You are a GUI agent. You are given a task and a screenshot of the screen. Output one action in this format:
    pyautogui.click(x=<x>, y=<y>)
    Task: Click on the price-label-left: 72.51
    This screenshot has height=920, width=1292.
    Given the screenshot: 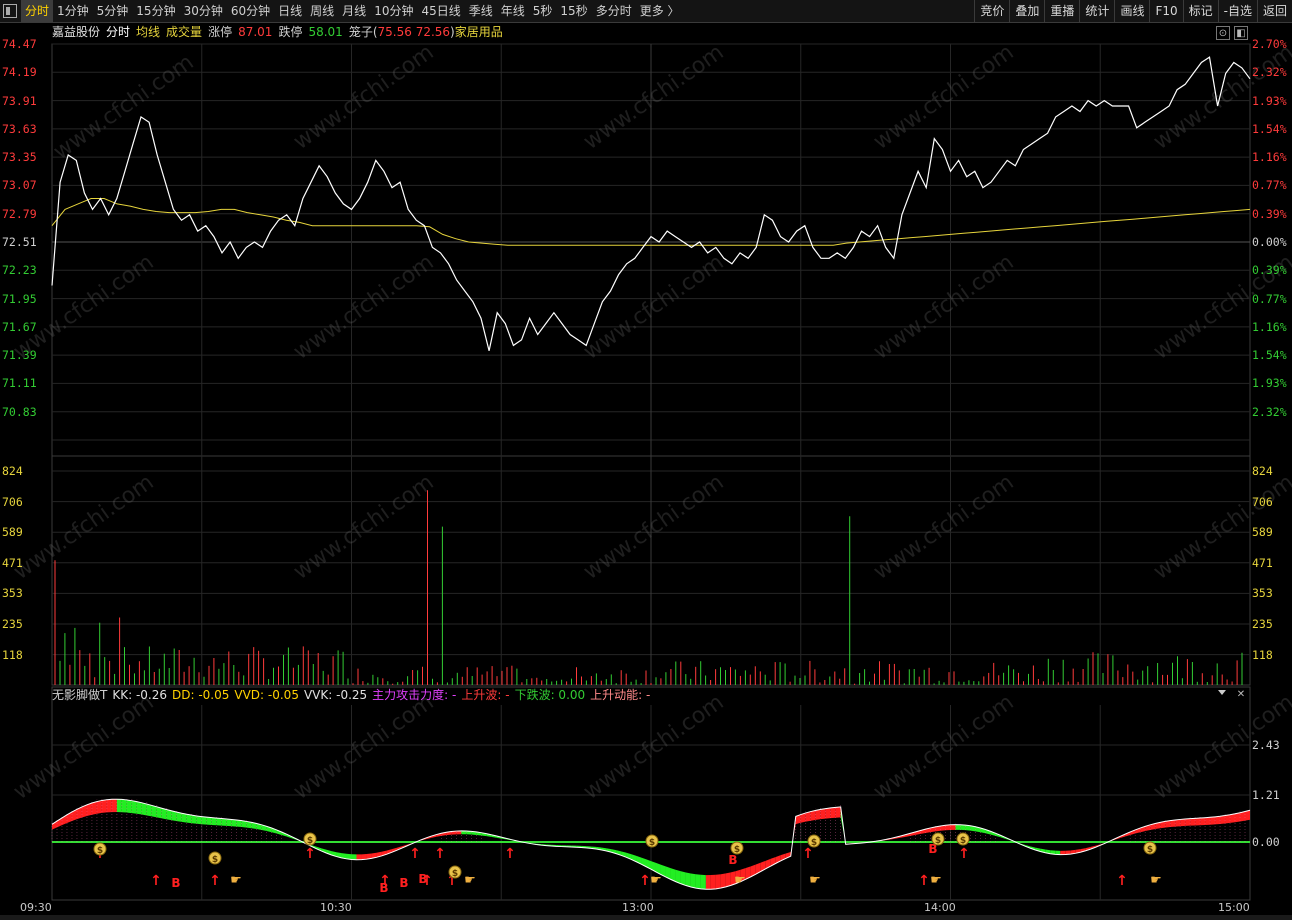 What is the action you would take?
    pyautogui.click(x=19, y=242)
    